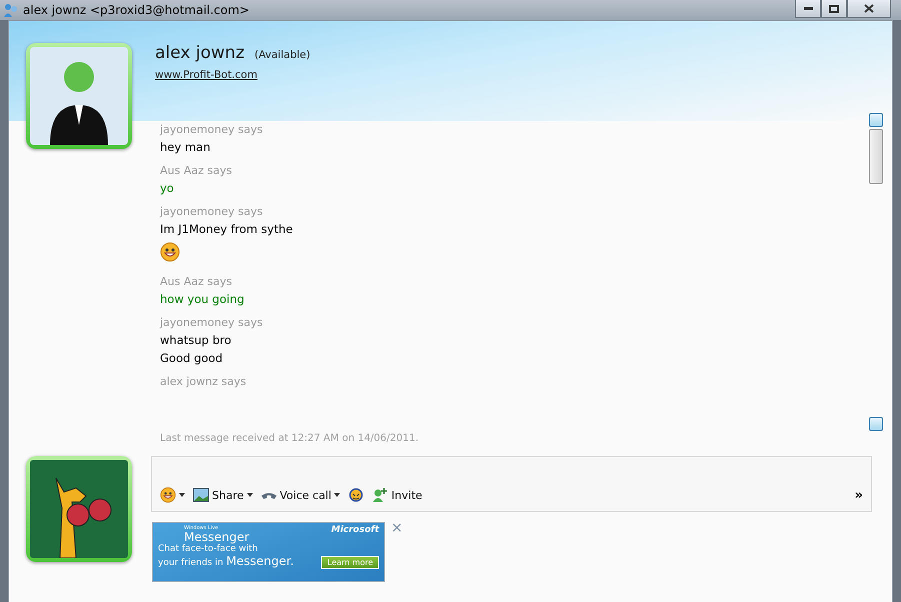 The height and width of the screenshot is (602, 901). I want to click on ad-company-text: Microsoft, so click(355, 530).